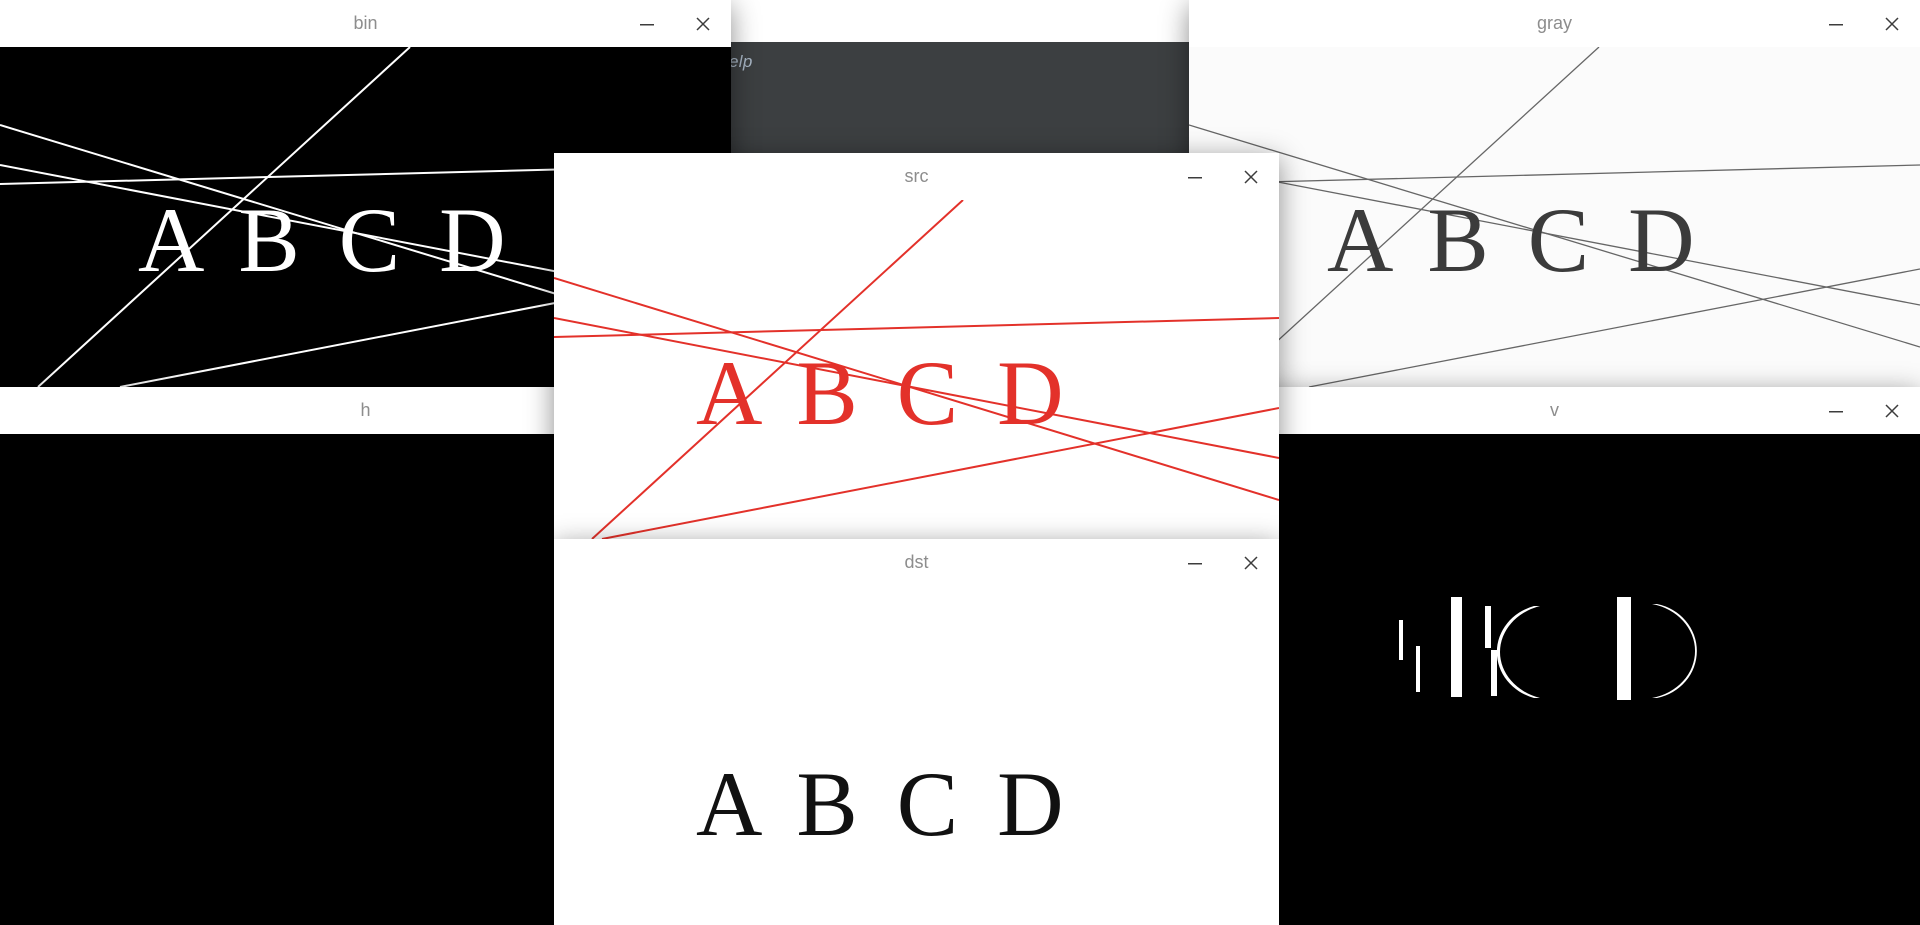 Image resolution: width=1920 pixels, height=925 pixels. I want to click on window-src-controls, so click(1223, 176).